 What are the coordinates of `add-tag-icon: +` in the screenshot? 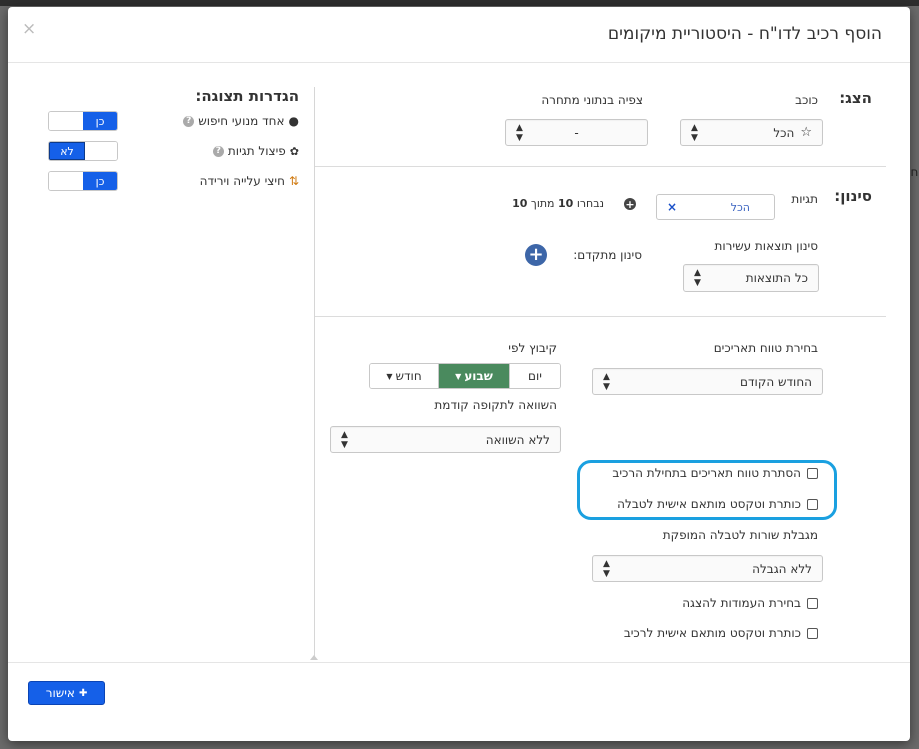 It's located at (630, 204).